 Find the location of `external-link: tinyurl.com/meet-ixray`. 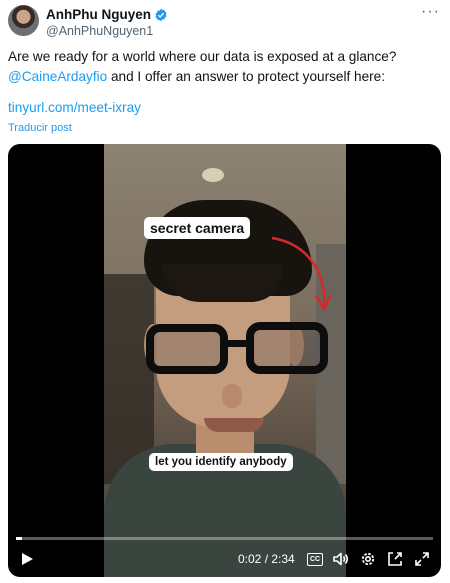

external-link: tinyurl.com/meet-ixray is located at coordinates (74, 107).